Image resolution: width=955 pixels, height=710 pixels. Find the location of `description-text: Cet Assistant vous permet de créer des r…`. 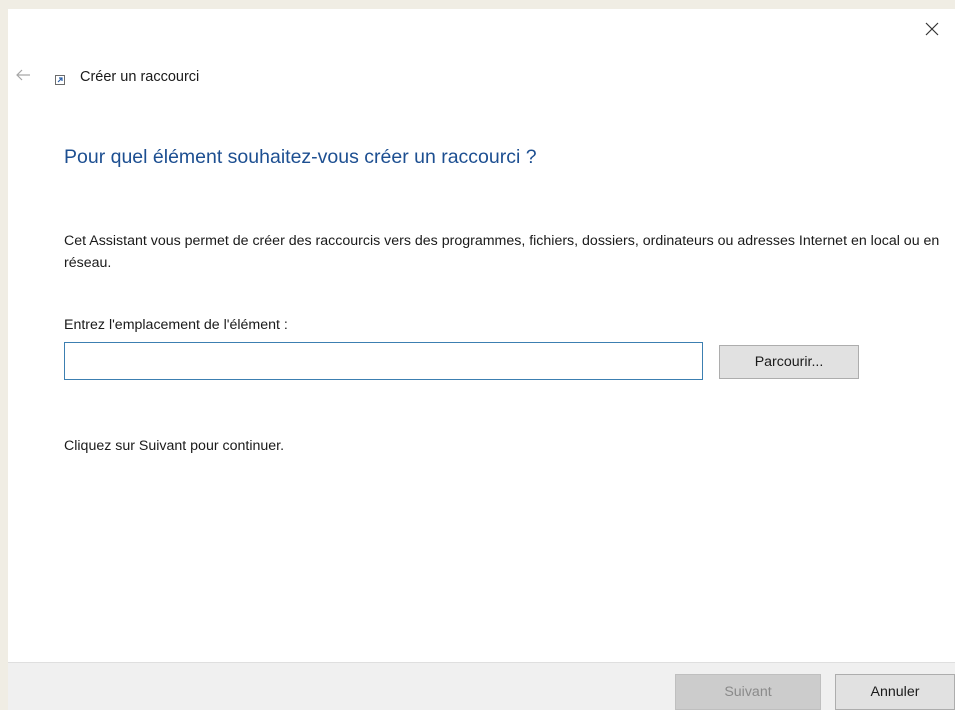

description-text: Cet Assistant vous permet de créer des r… is located at coordinates (502, 252).